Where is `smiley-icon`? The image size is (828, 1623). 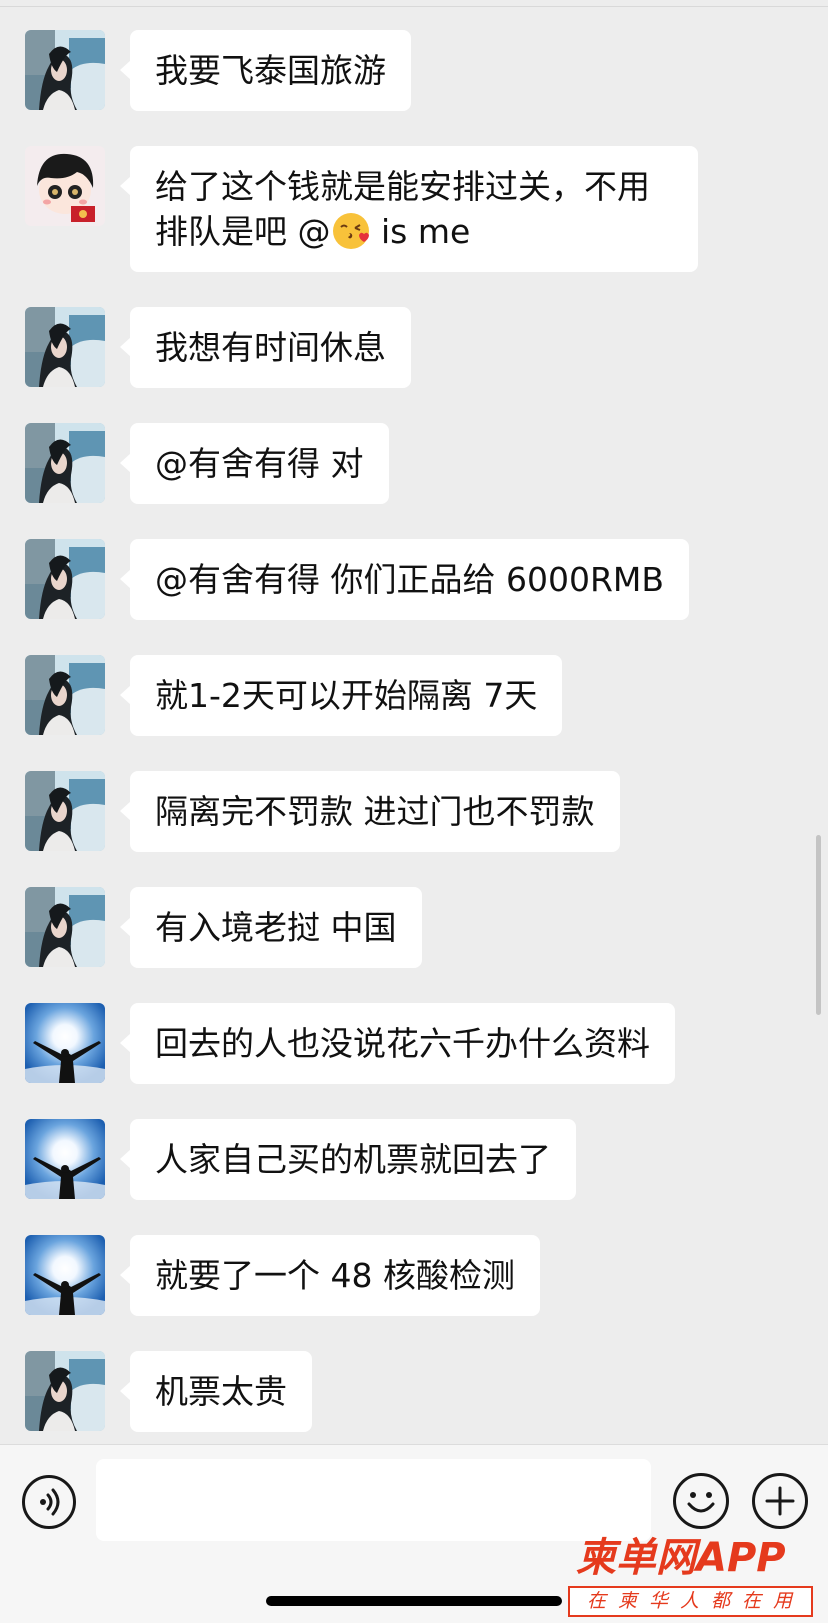
smiley-icon is located at coordinates (701, 1502).